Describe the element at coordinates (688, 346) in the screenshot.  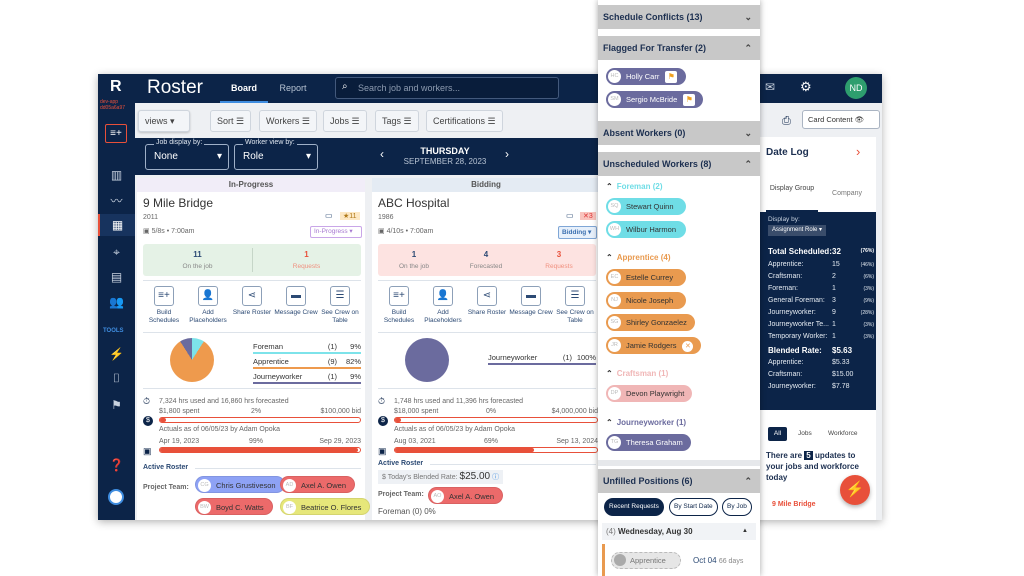
I see `remove-icon: ✕` at that location.